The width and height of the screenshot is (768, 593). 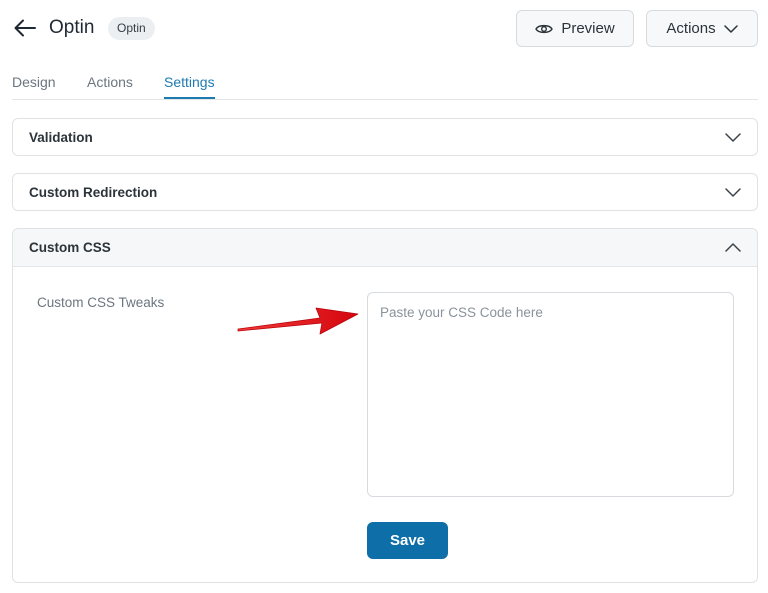 What do you see at coordinates (385, 85) in the screenshot?
I see `tab-bar: Design Actions Settings` at bounding box center [385, 85].